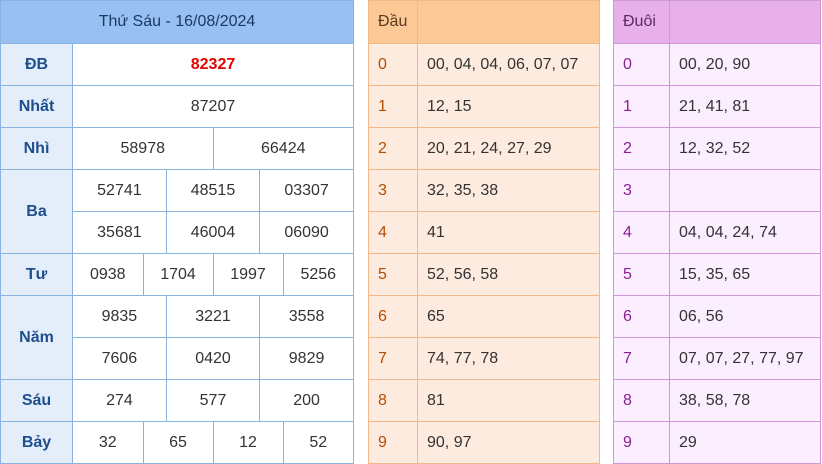 This screenshot has width=822, height=464. I want to click on prize-value-nam: 7606, so click(120, 358).